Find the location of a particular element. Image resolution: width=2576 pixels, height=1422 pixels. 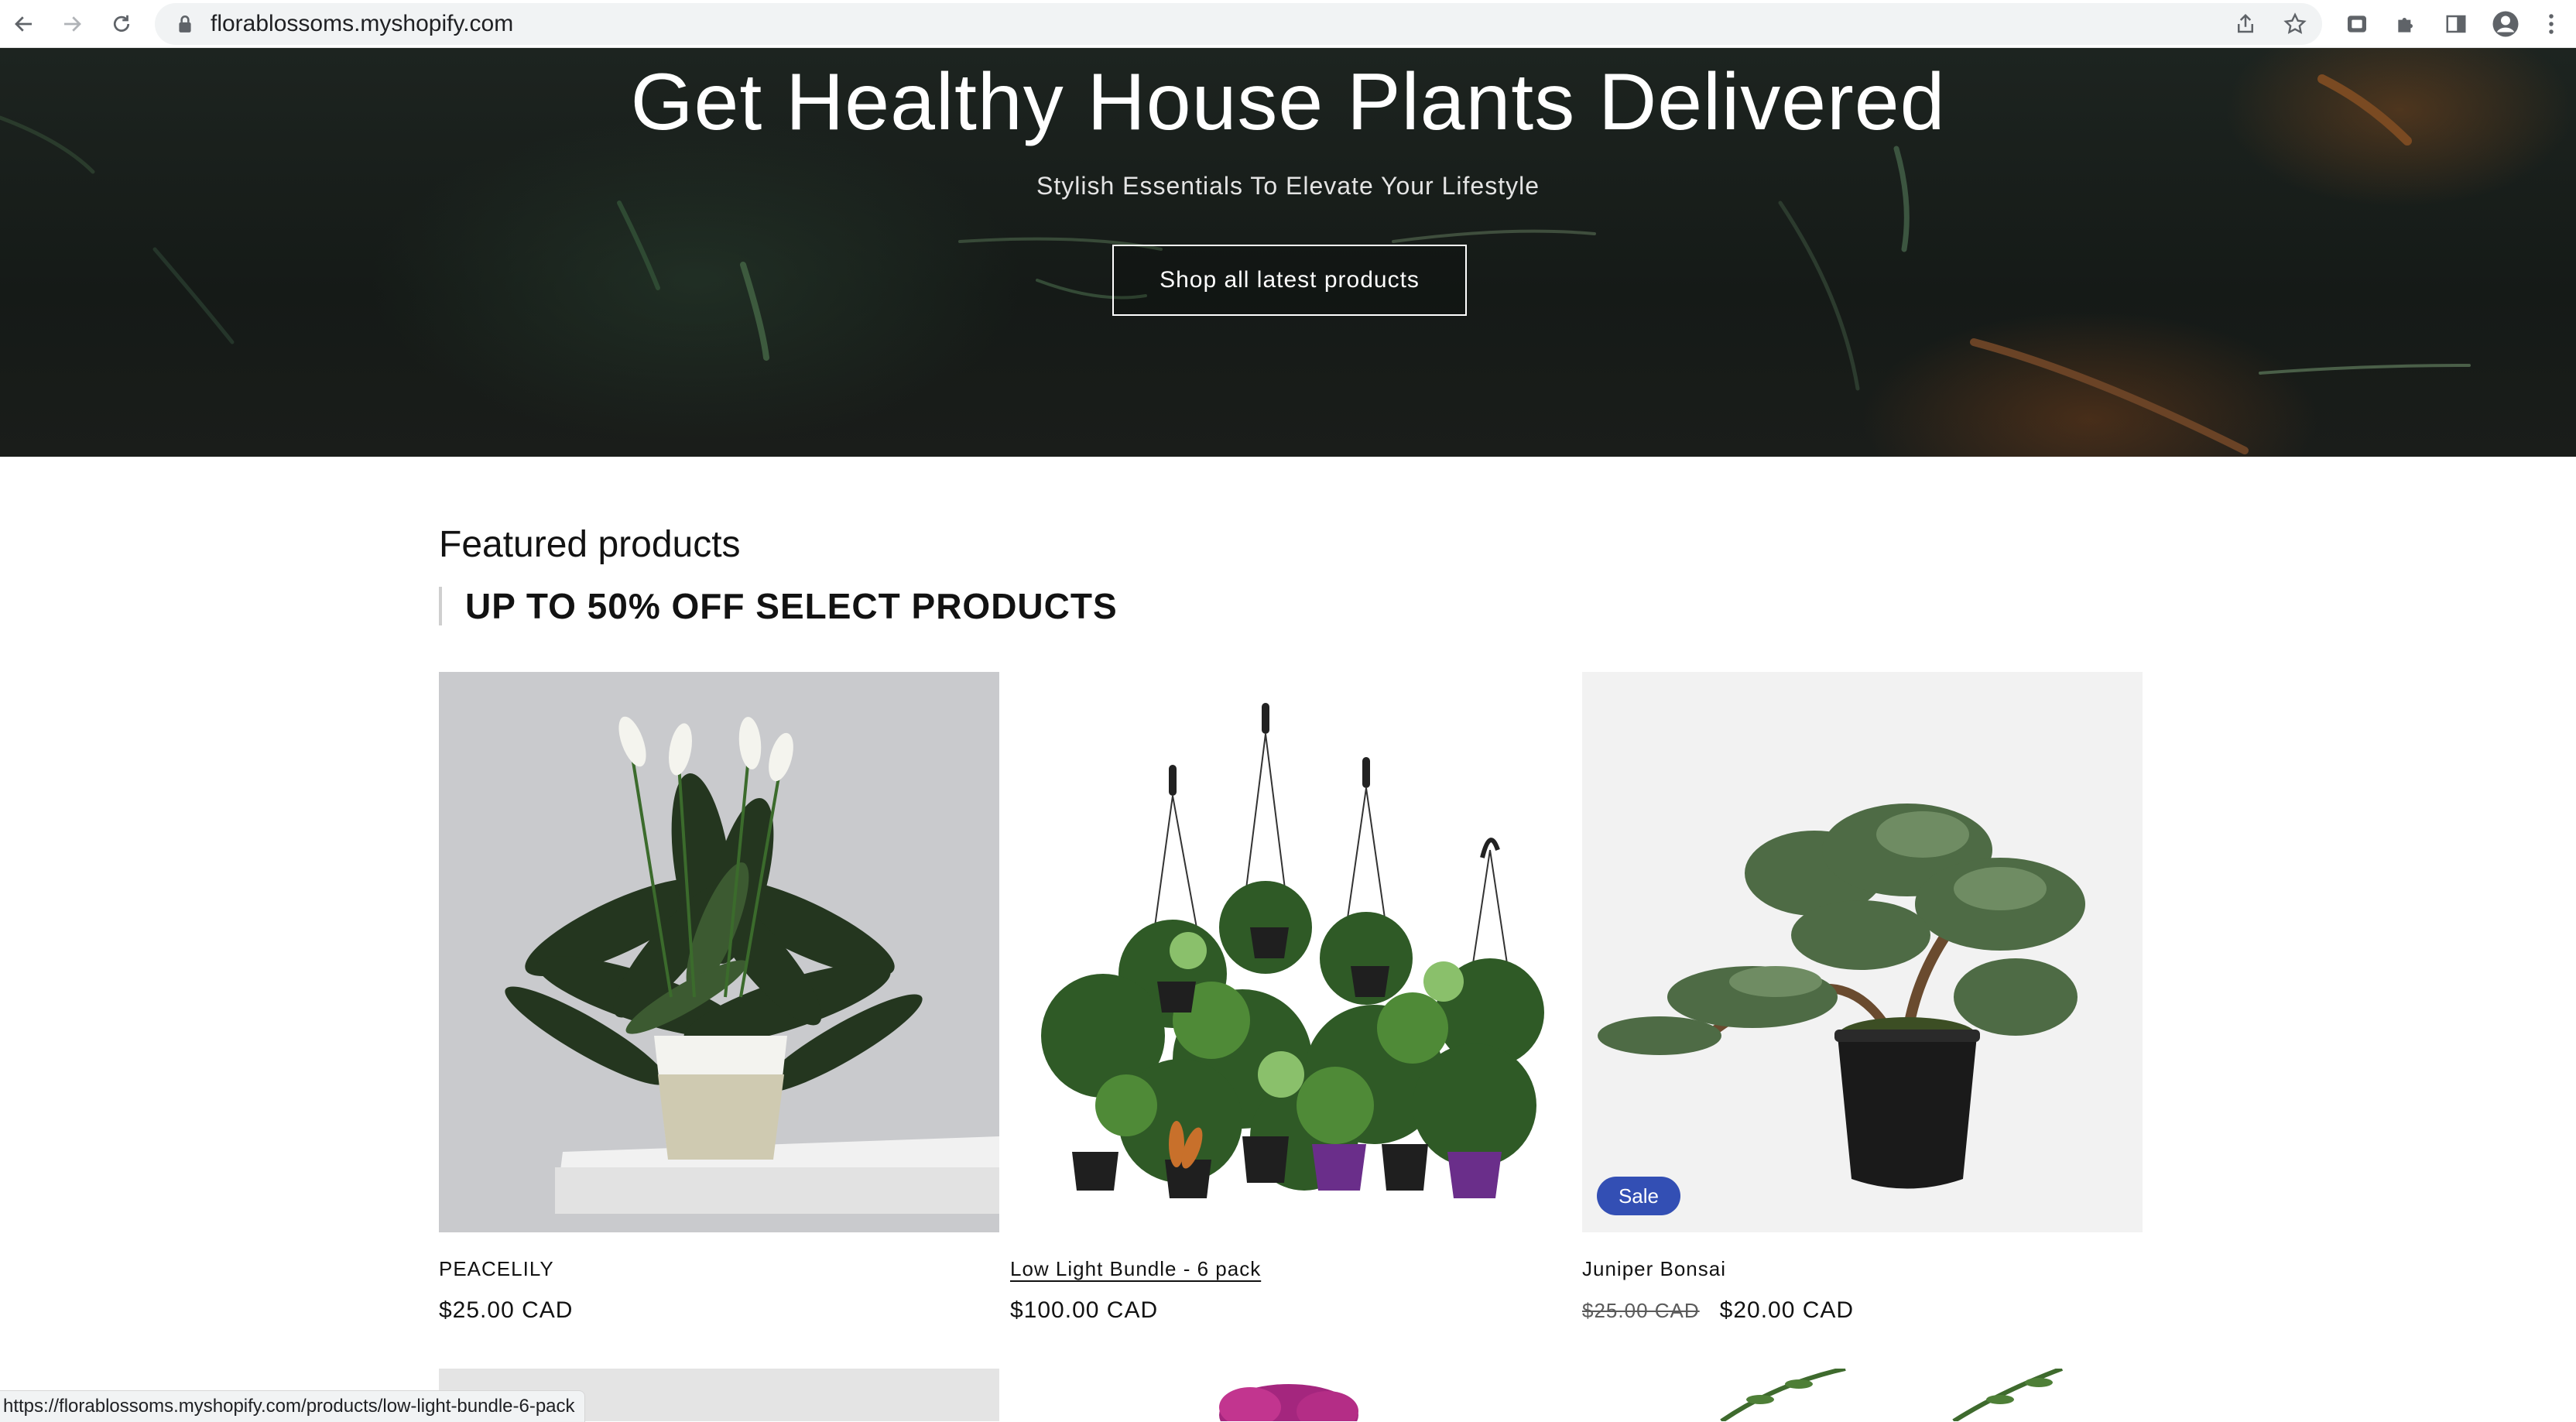

address-bar: florablossoms.myshopify.com is located at coordinates (1238, 24).